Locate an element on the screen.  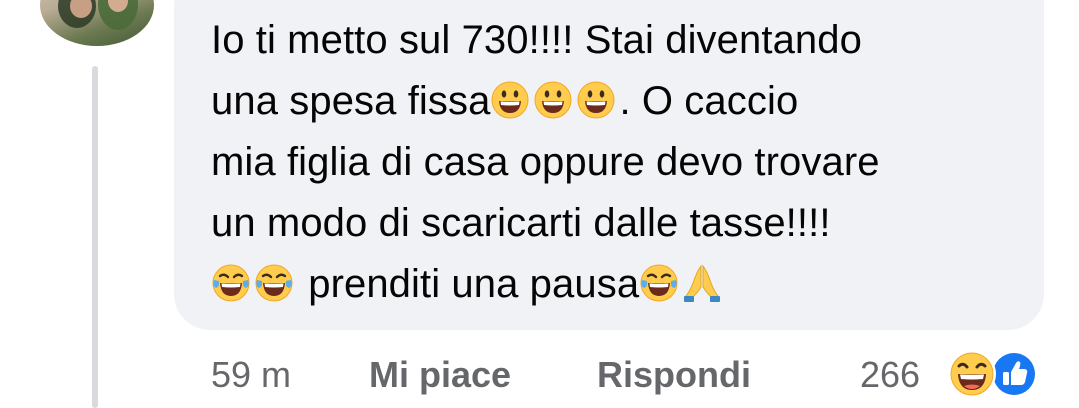
comment-text-segment: prenditi una pausa is located at coordinates (474, 284).